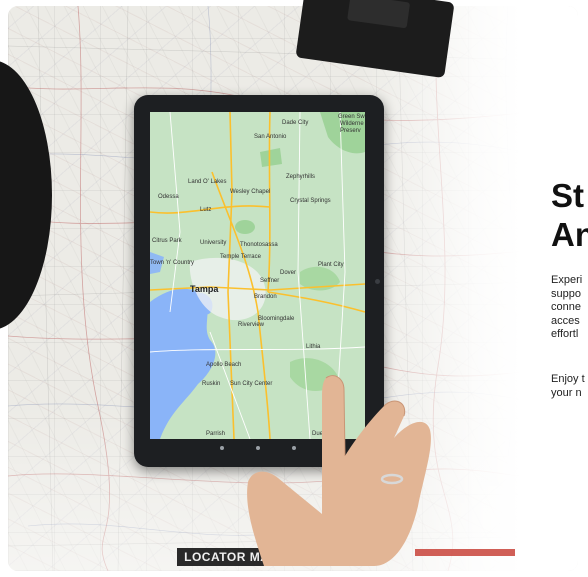  What do you see at coordinates (567, 280) in the screenshot?
I see `hero-description-line: Experi` at bounding box center [567, 280].